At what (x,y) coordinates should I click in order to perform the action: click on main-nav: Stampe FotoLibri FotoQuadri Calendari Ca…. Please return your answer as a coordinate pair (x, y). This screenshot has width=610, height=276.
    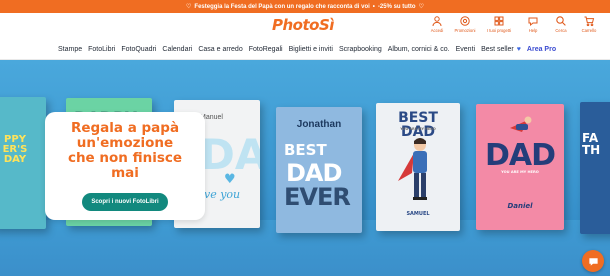
    Looking at the image, I should click on (305, 49).